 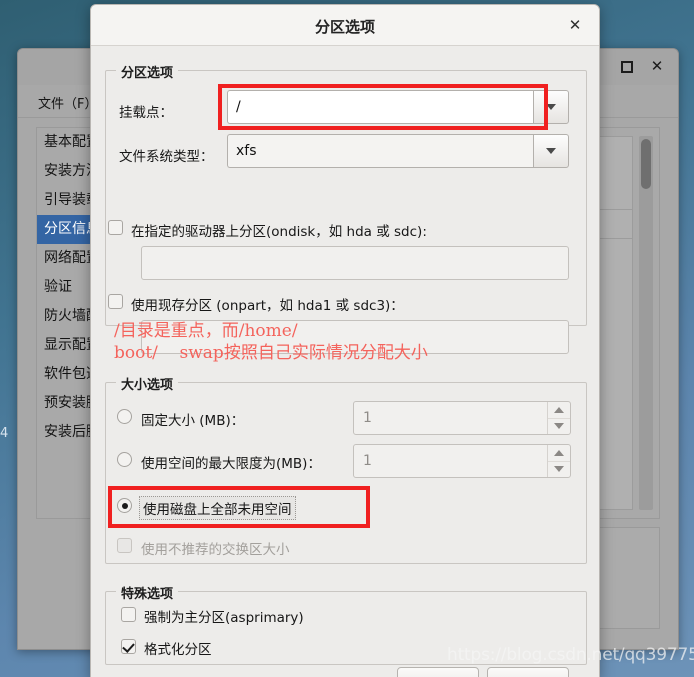 I want to click on dialog-titlebar: 分区选项 ✕, so click(x=345, y=25).